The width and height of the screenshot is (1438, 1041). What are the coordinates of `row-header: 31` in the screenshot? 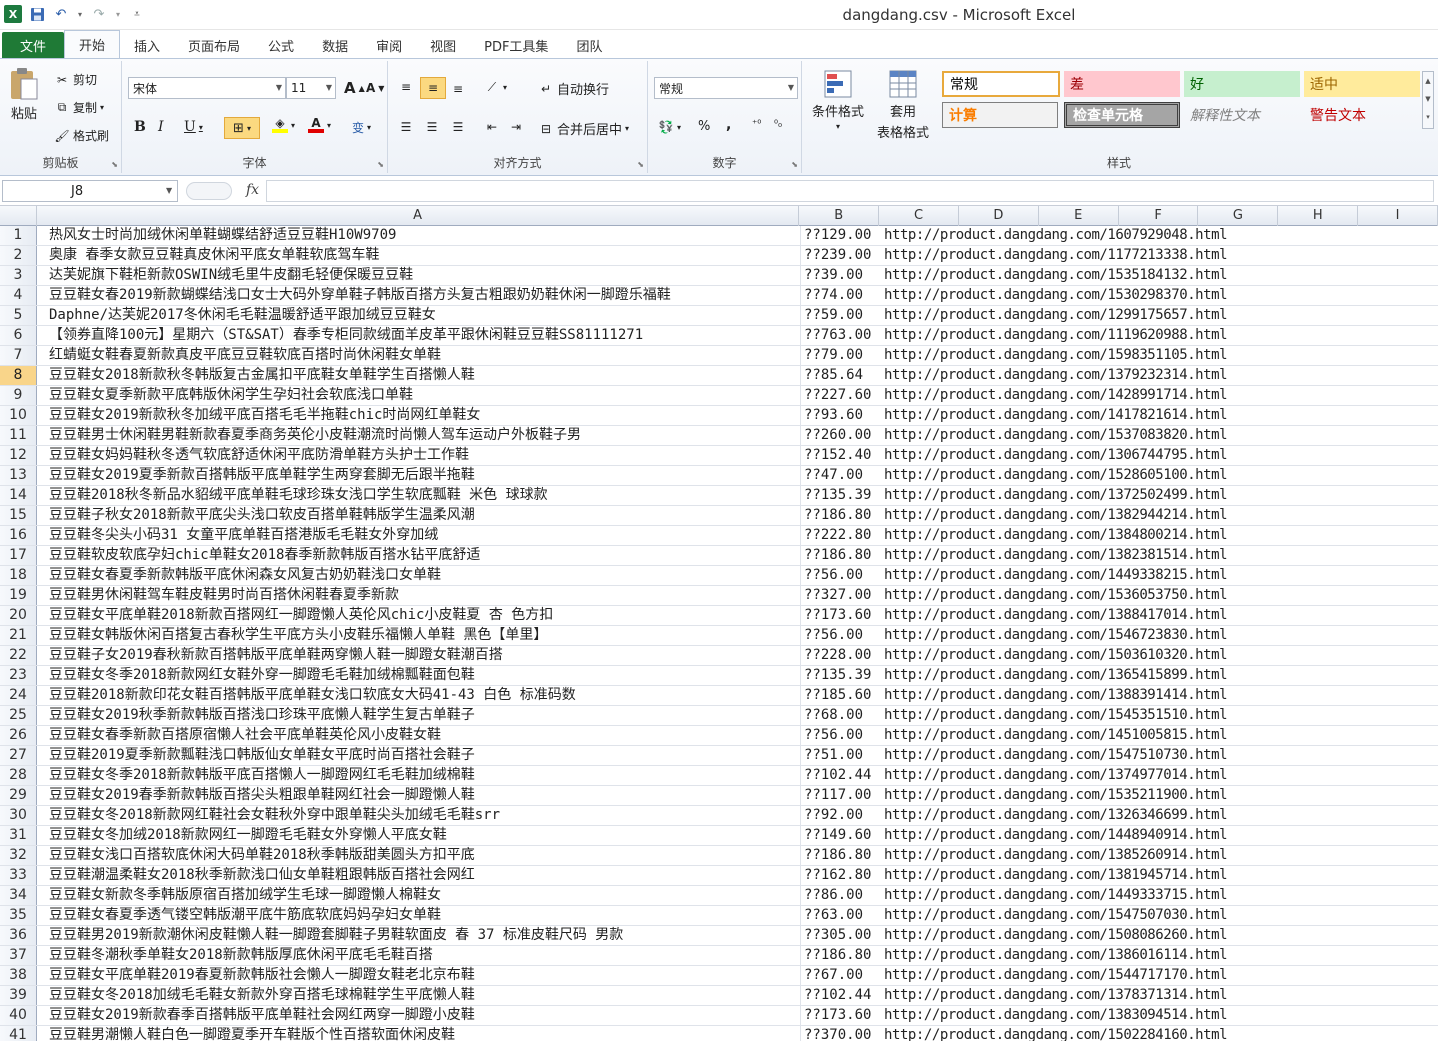 It's located at (18, 835).